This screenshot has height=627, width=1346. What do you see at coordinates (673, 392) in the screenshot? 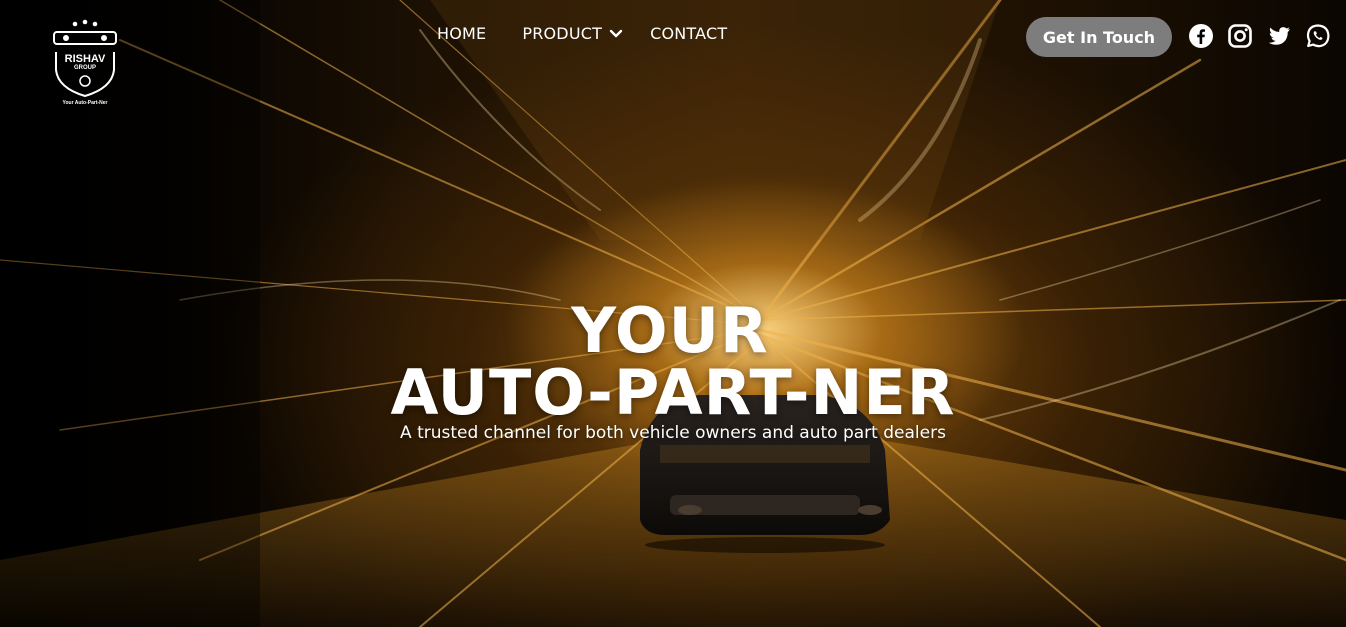
I see `hero-title-line2: AUTO-PART-NER` at bounding box center [673, 392].